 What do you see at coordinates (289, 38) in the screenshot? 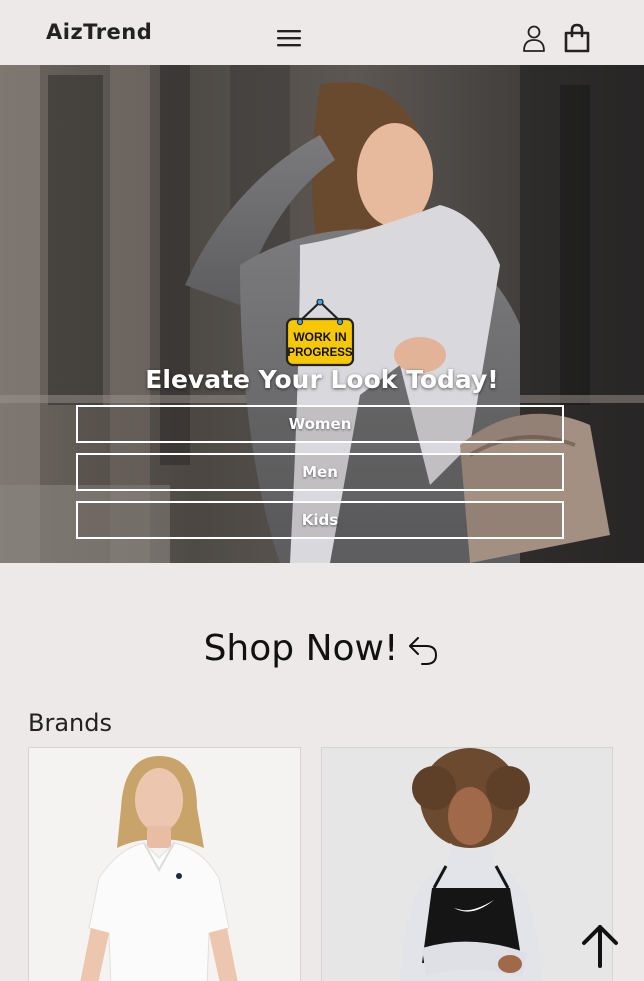
I see `hamburger-menu-icon` at bounding box center [289, 38].